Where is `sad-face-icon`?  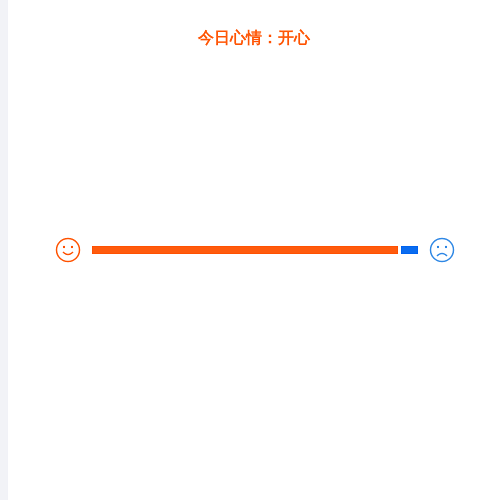
sad-face-icon is located at coordinates (442, 250).